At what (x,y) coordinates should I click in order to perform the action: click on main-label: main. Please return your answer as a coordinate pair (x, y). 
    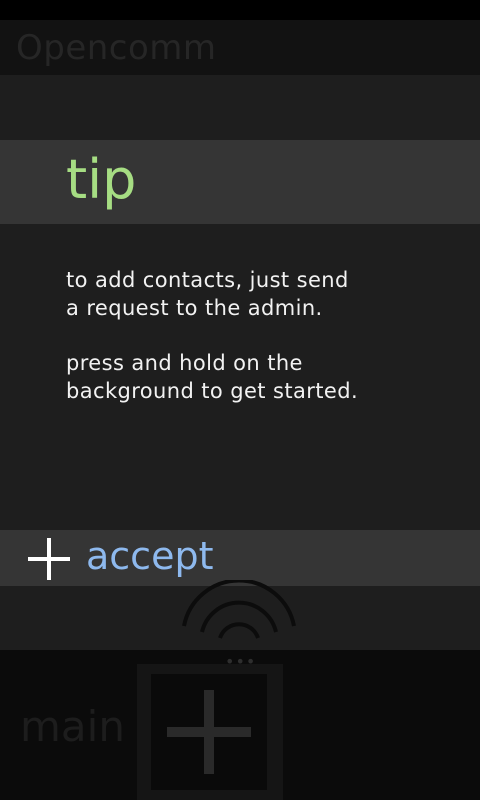
    Looking at the image, I should click on (72, 726).